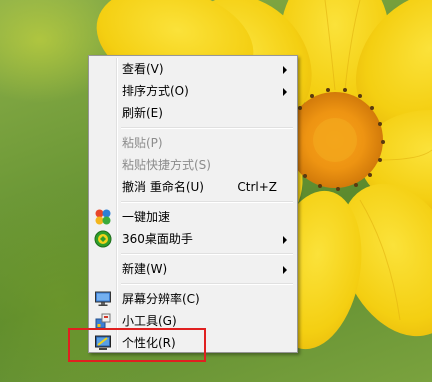  I want to click on menu-item-shortcut: Ctrl+Z, so click(257, 187).